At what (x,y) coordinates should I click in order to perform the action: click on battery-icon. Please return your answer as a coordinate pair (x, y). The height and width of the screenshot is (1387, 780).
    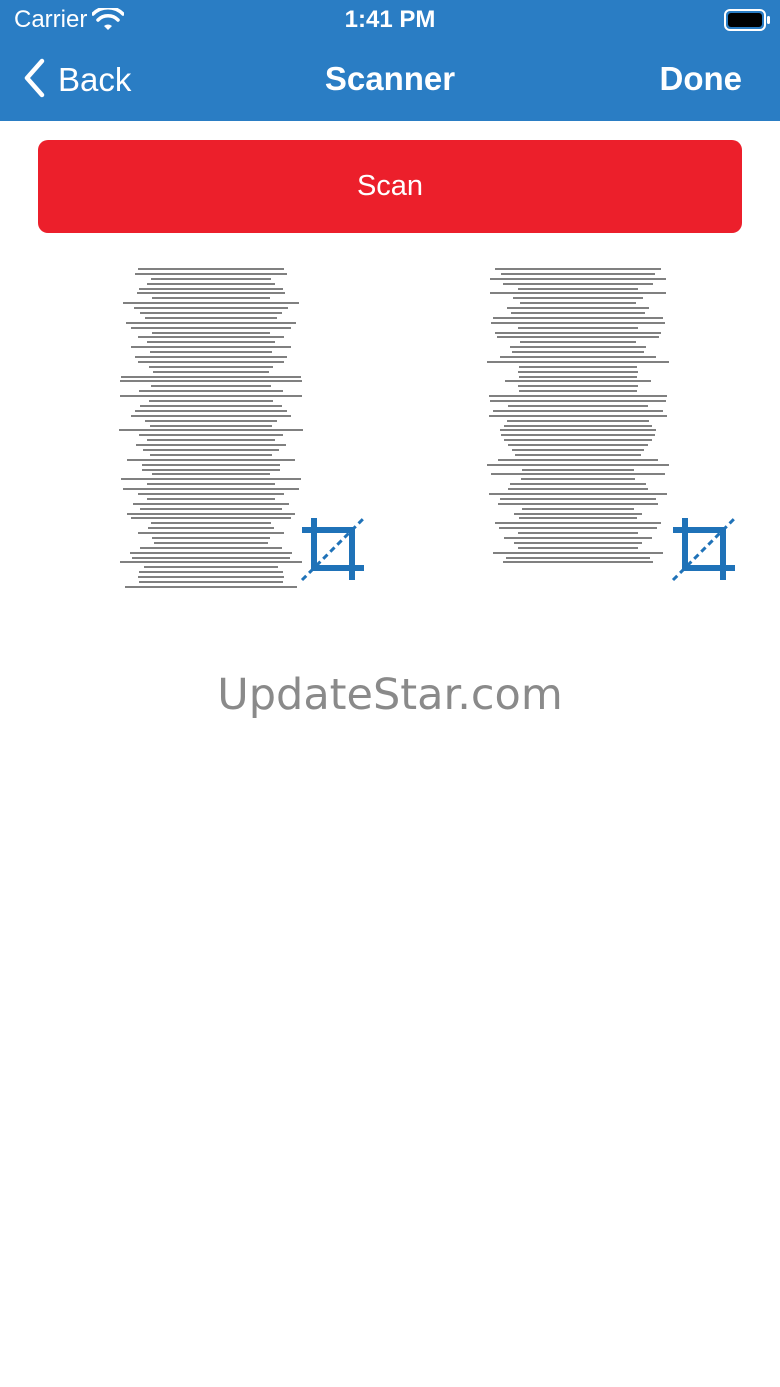
    Looking at the image, I should click on (748, 22).